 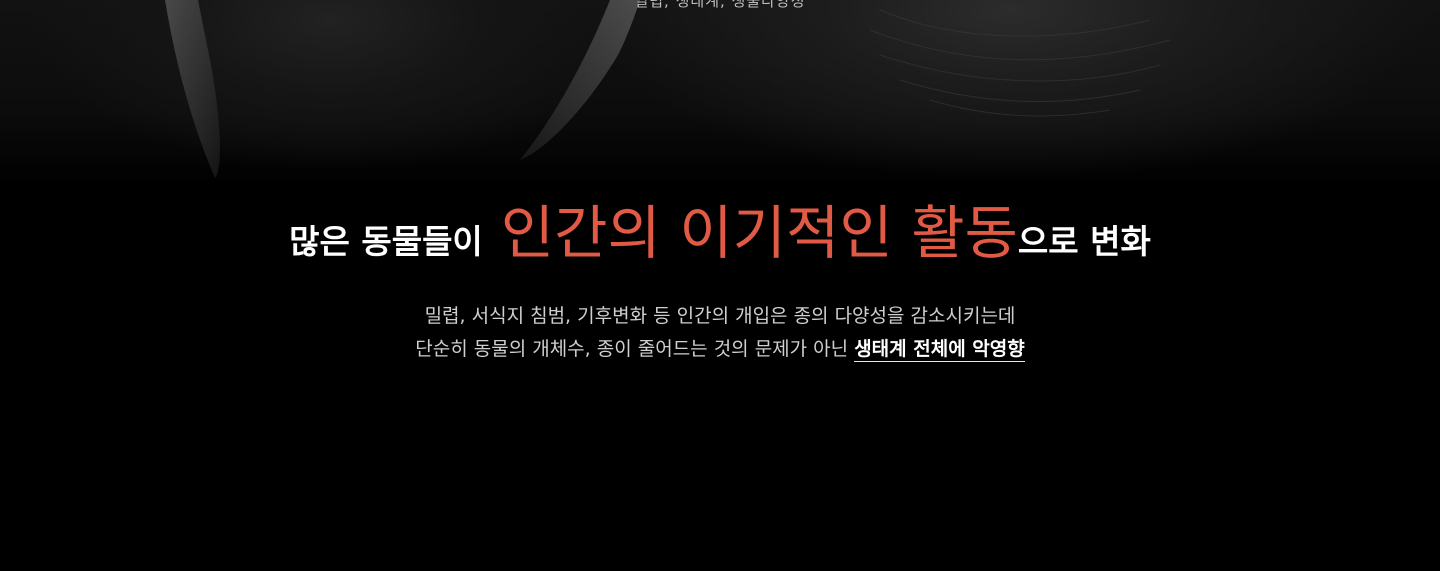 I want to click on top-caption: 밀렵, 생태계, 생물다양성, so click(x=720, y=5).